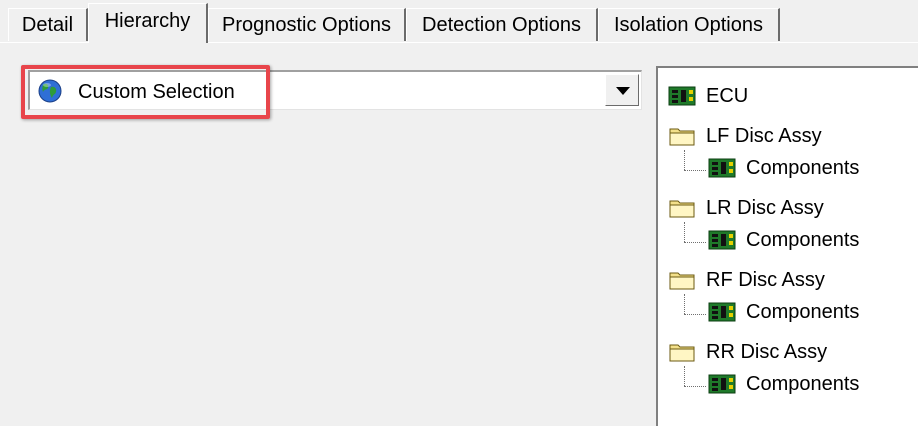 This screenshot has width=918, height=426. I want to click on hierarchy-selection-dropdown: Custom Selection, so click(335, 90).